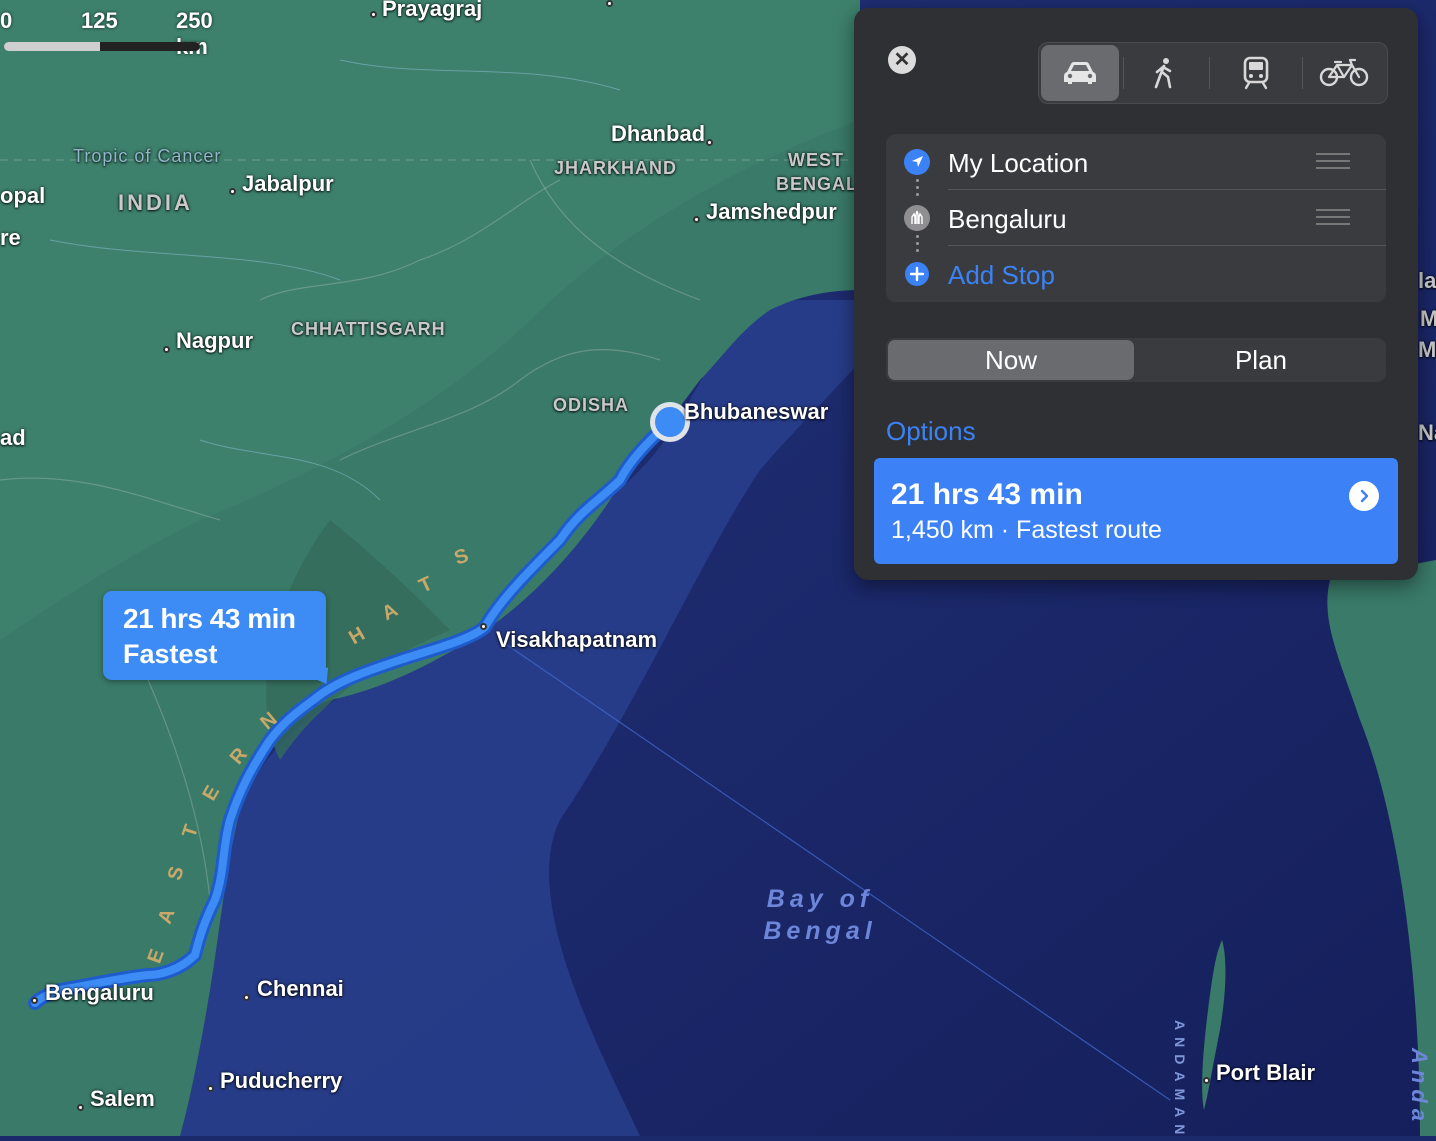  Describe the element at coordinates (432, 11) in the screenshot. I see `city-label-prayagraj: Prayagraj` at that location.